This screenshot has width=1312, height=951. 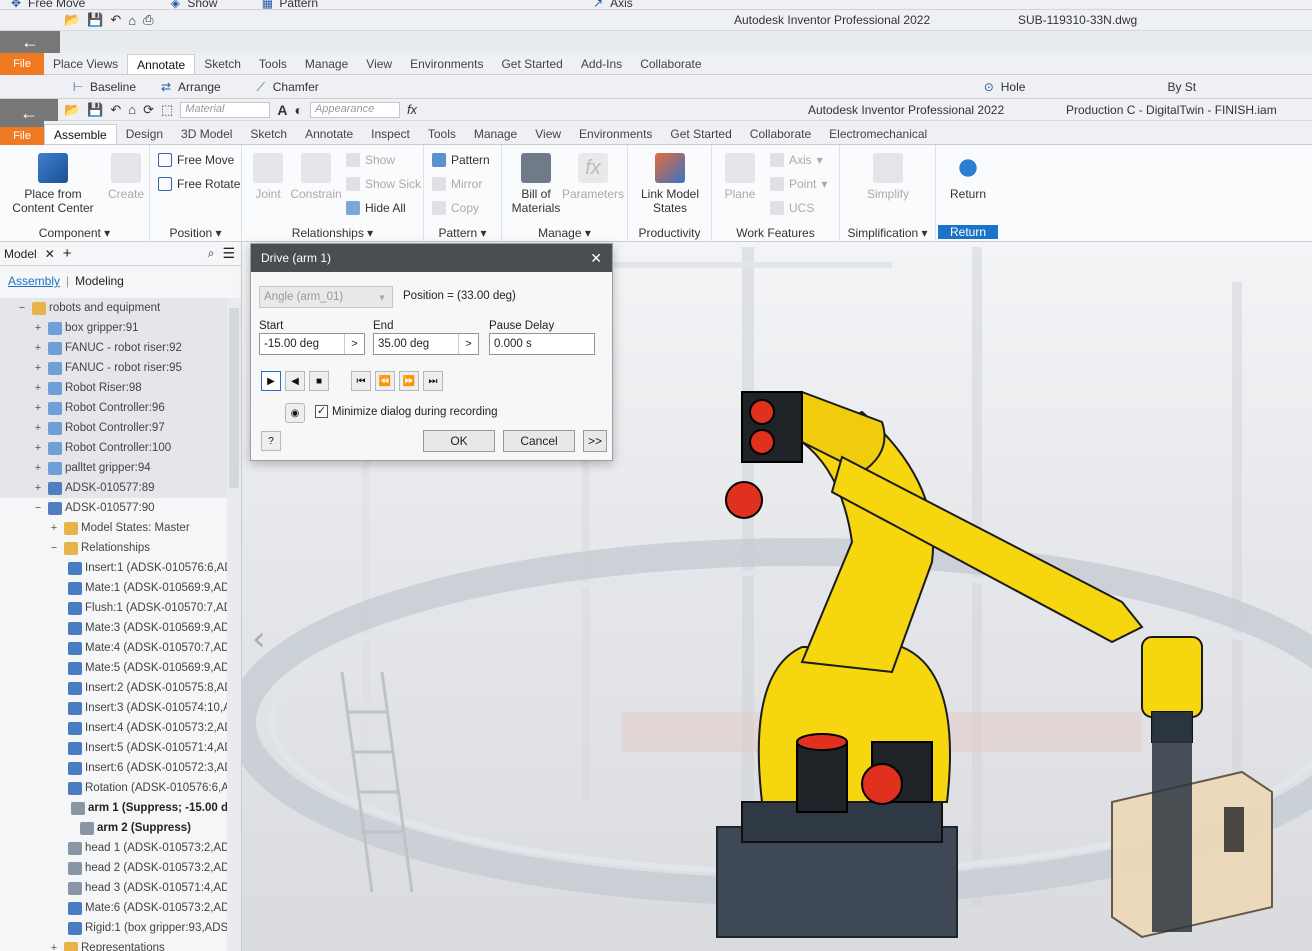 What do you see at coordinates (548, 134) in the screenshot?
I see `tab-view: View` at bounding box center [548, 134].